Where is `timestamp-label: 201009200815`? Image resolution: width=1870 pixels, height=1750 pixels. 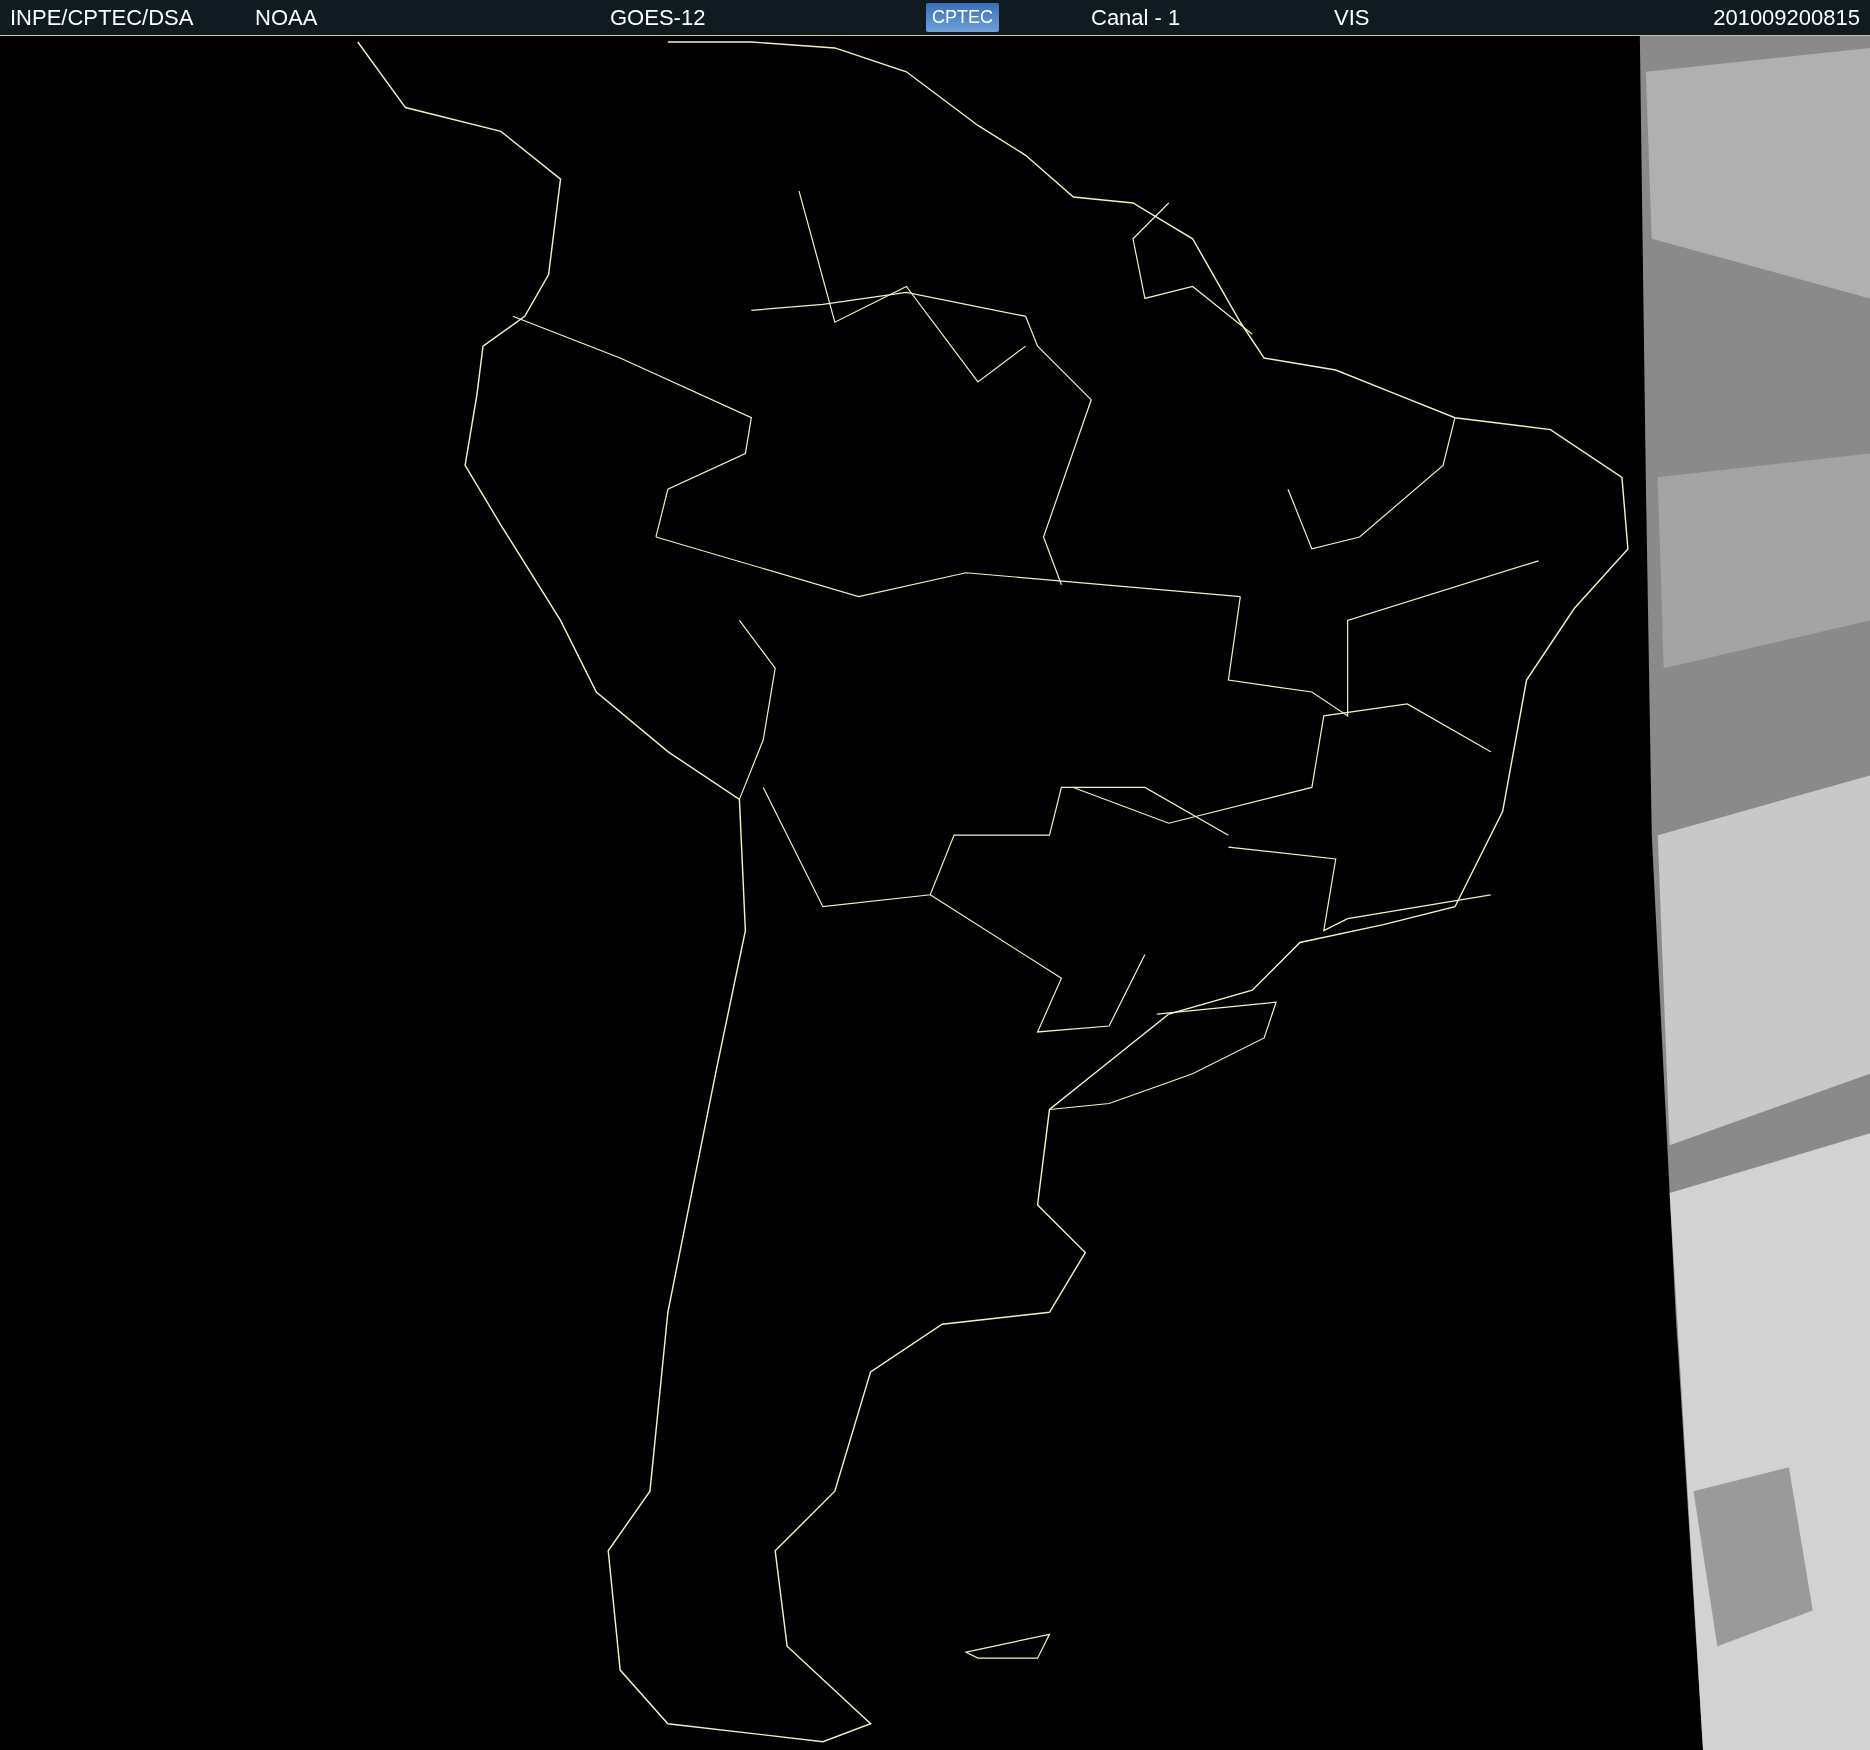 timestamp-label: 201009200815 is located at coordinates (1786, 17).